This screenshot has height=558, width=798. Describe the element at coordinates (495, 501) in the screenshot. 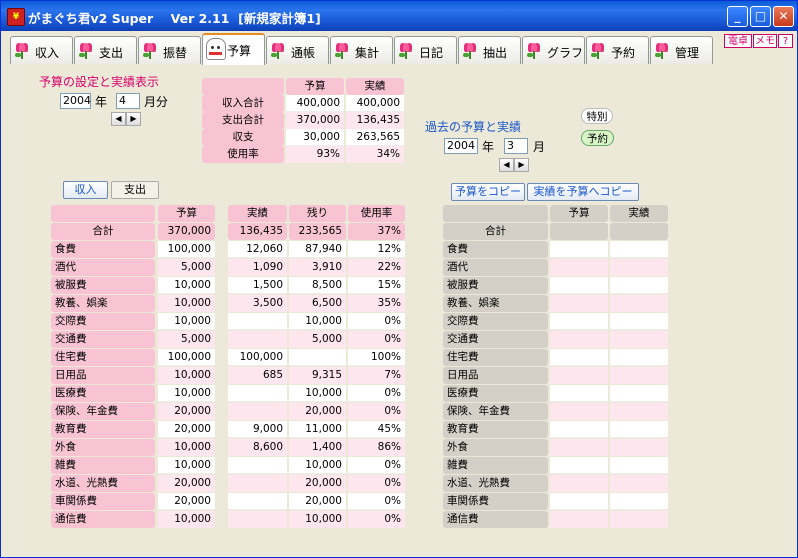

I see `past-category-label: 車関係費` at that location.